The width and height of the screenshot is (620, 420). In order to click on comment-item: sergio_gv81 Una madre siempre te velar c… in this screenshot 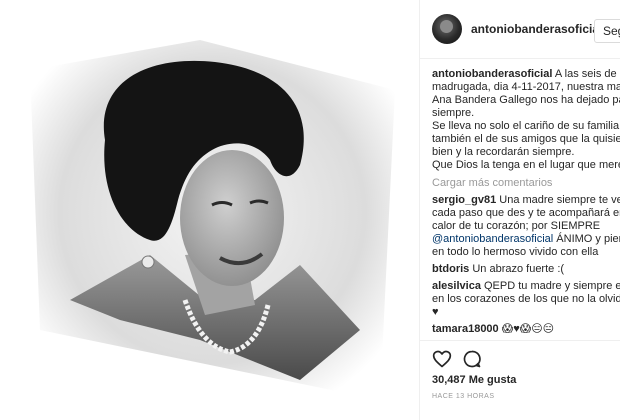, I will do `click(526, 226)`.